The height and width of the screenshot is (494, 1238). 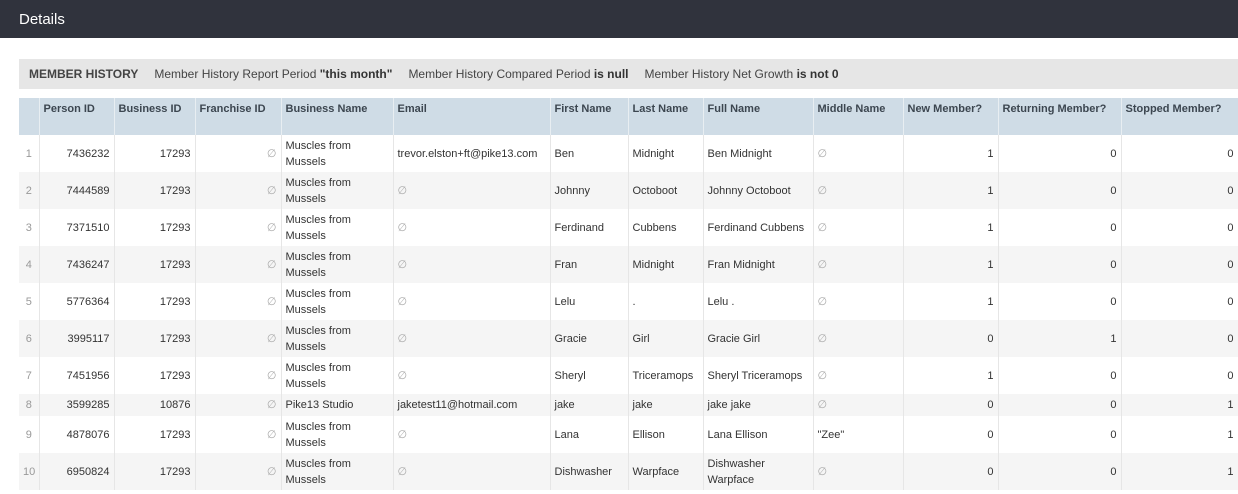 What do you see at coordinates (1179, 116) in the screenshot?
I see `column-header-stopped-member: Stopped Member?` at bounding box center [1179, 116].